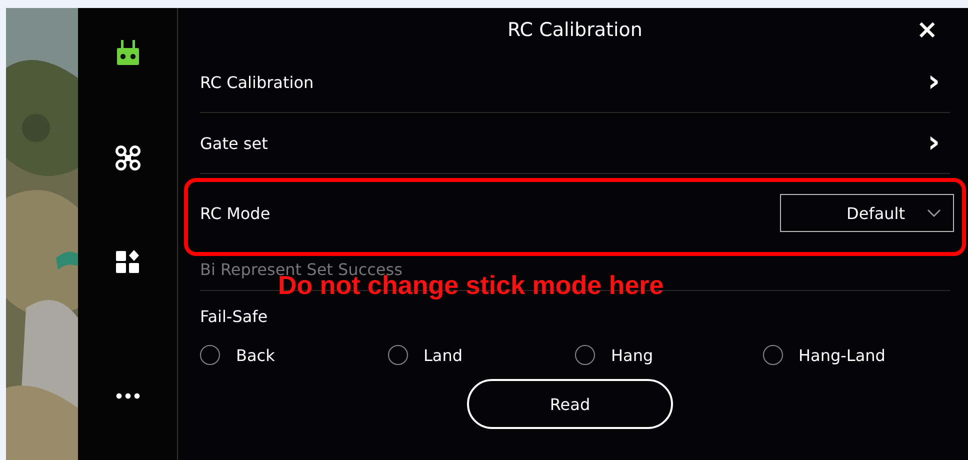 This screenshot has height=460, width=968. I want to click on section-label: Fail-Safe, so click(234, 316).